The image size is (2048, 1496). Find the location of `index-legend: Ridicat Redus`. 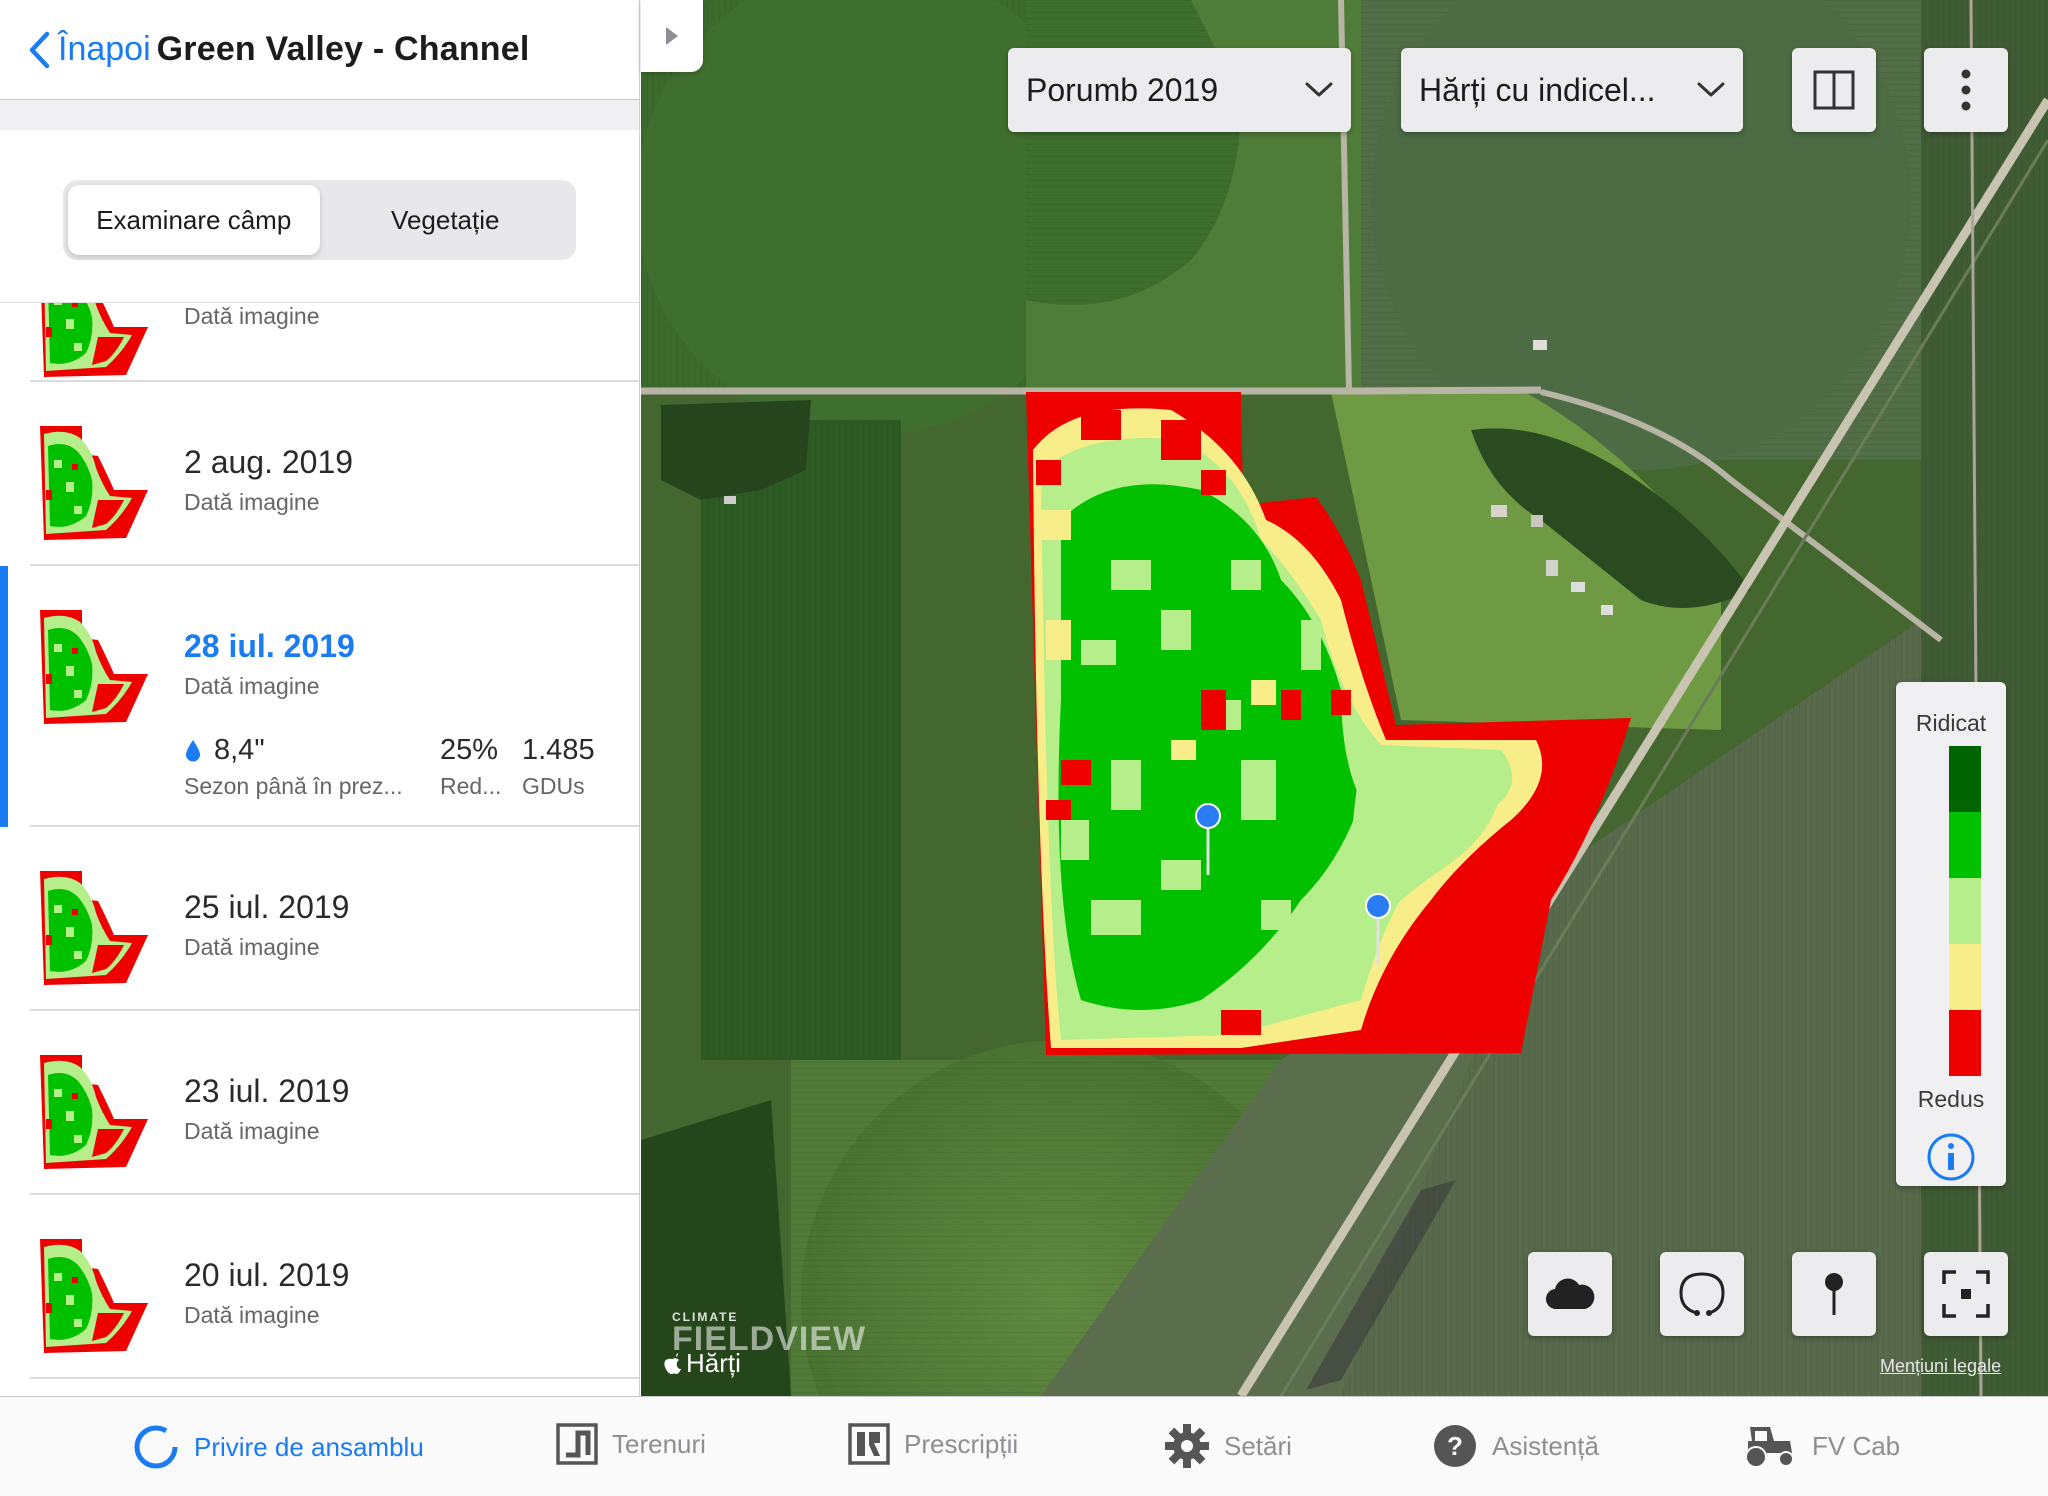

index-legend: Ridicat Redus is located at coordinates (1951, 934).